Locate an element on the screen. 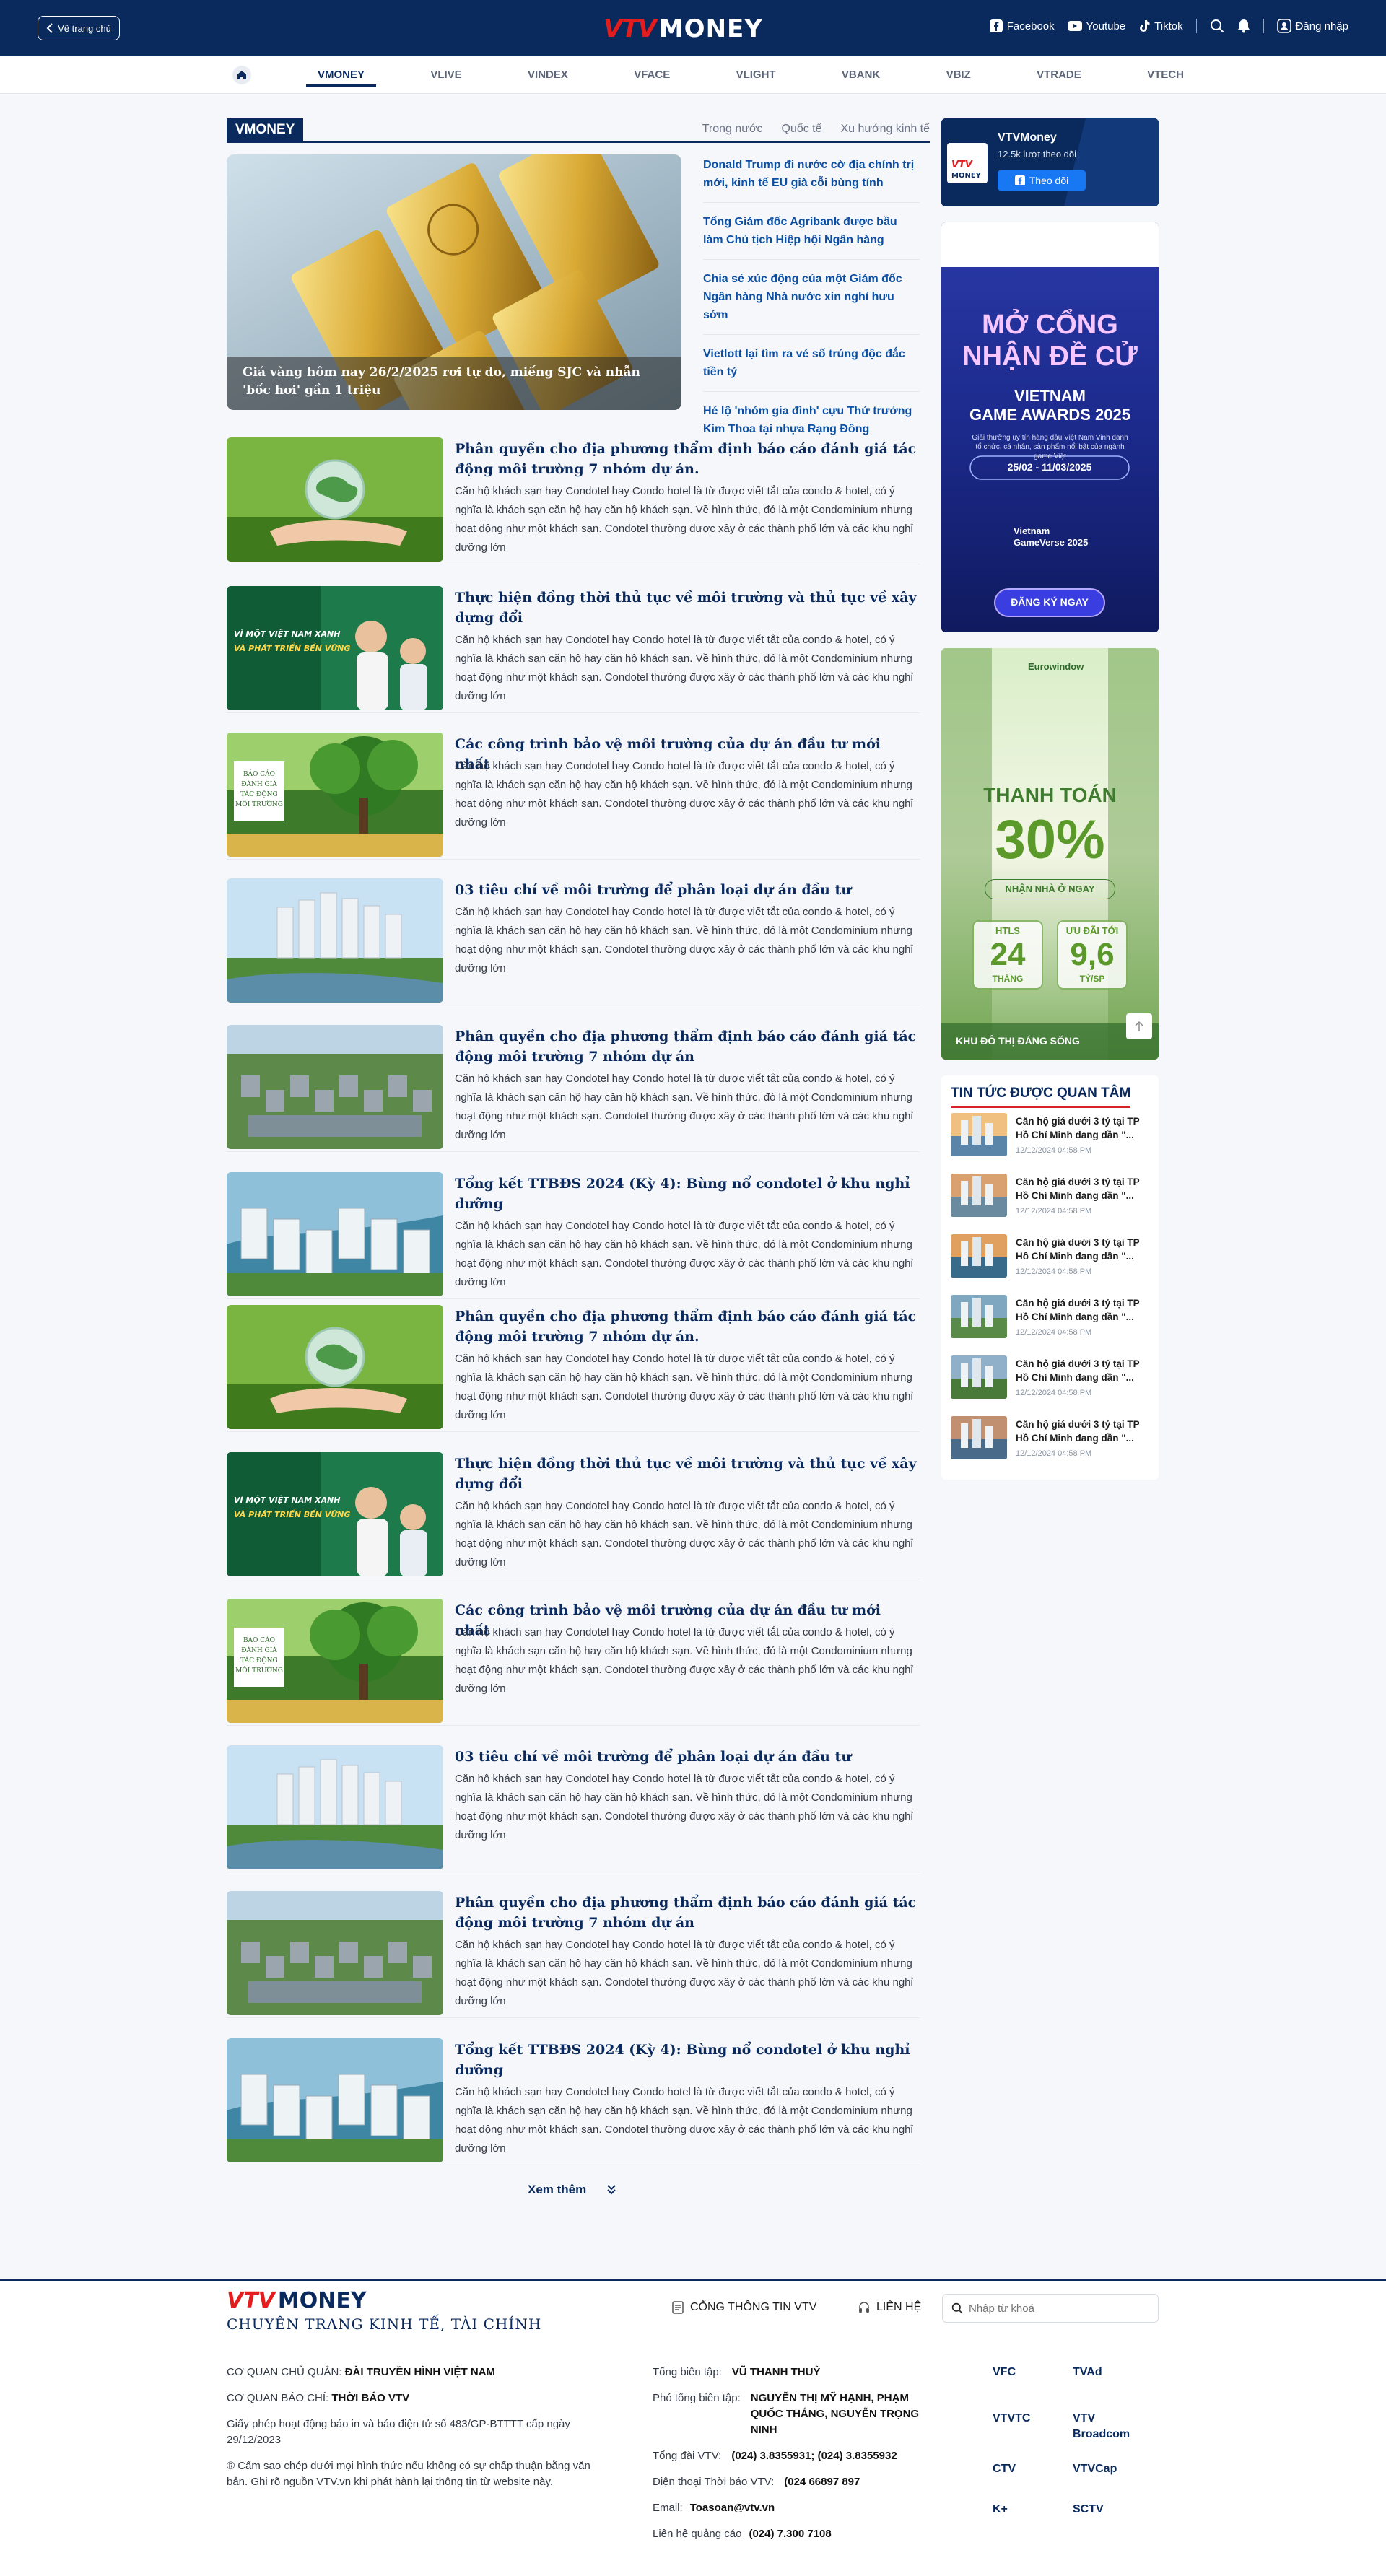 This screenshot has width=1386, height=2576. email-value: Toasoan@vtv.vn is located at coordinates (732, 2508).